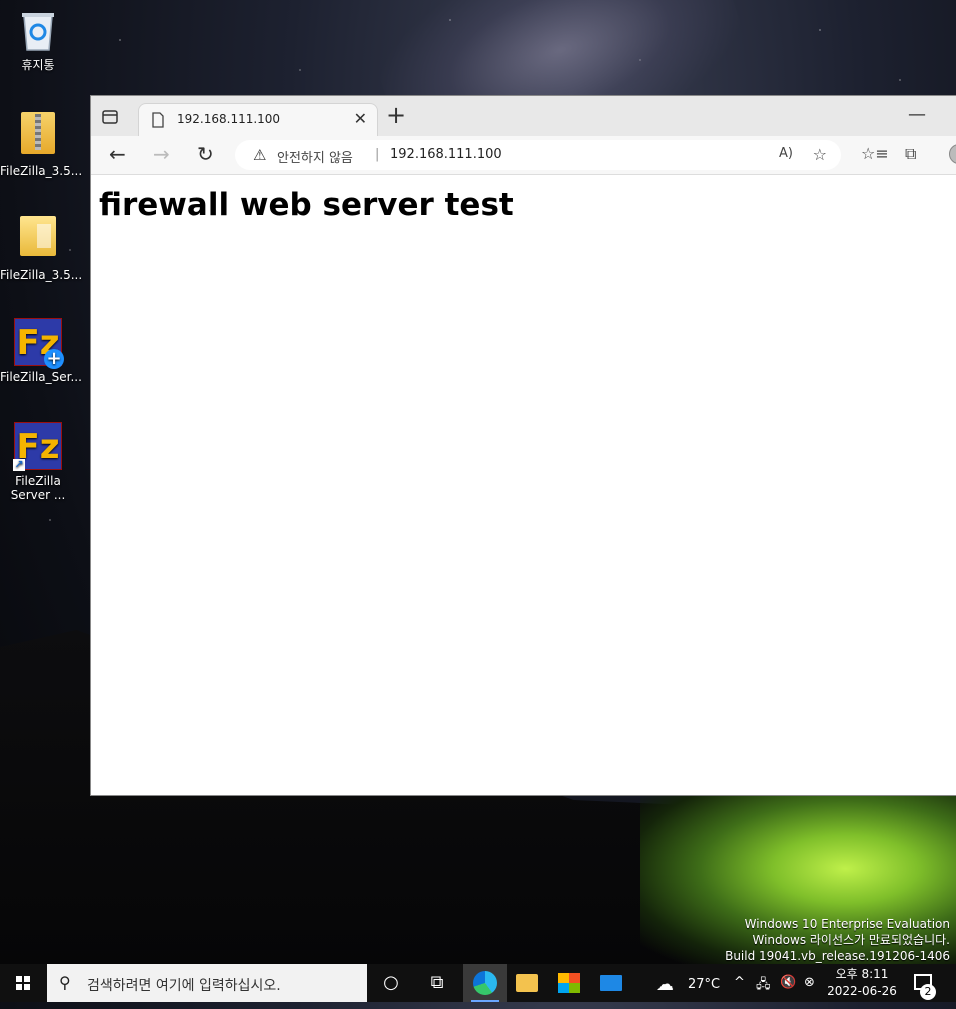  Describe the element at coordinates (315, 156) in the screenshot. I see `security-status-text: 안전하지 않음` at that location.